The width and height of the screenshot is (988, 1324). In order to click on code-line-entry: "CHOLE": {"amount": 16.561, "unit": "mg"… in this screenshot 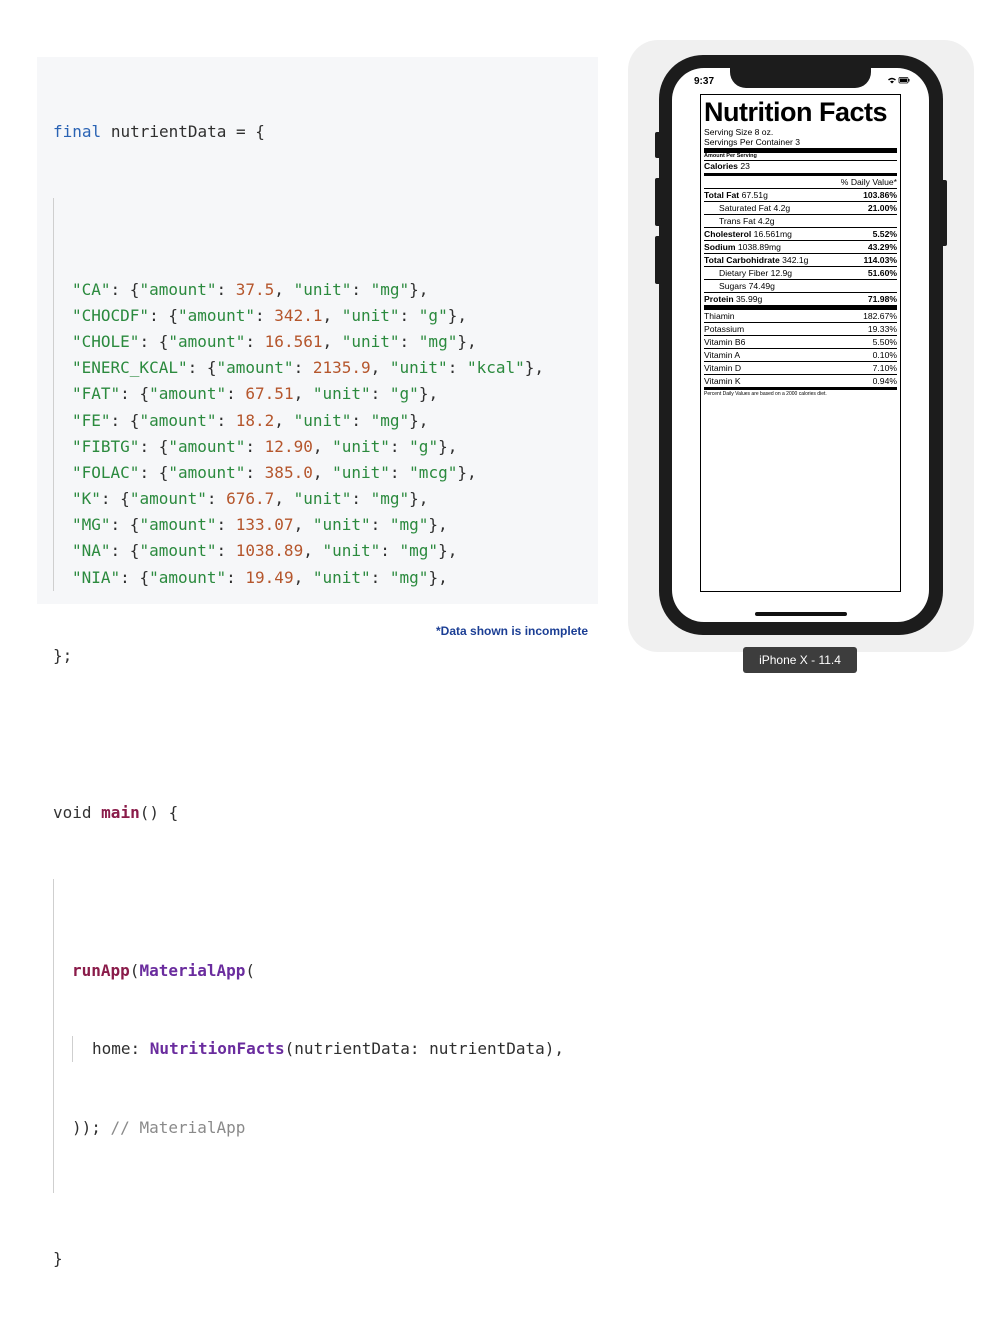, I will do `click(274, 341)`.